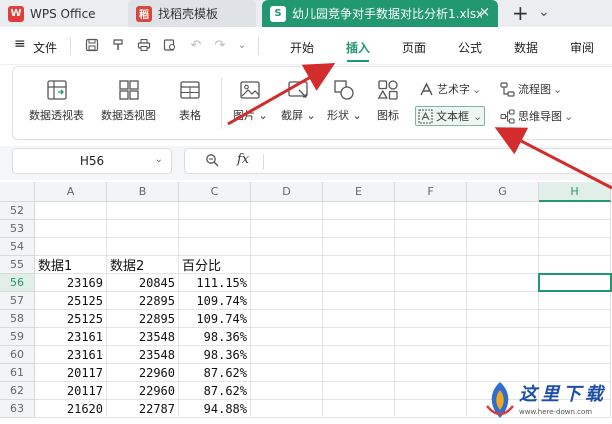 The width and height of the screenshot is (612, 424). What do you see at coordinates (503, 211) in the screenshot?
I see `cell-g52` at bounding box center [503, 211].